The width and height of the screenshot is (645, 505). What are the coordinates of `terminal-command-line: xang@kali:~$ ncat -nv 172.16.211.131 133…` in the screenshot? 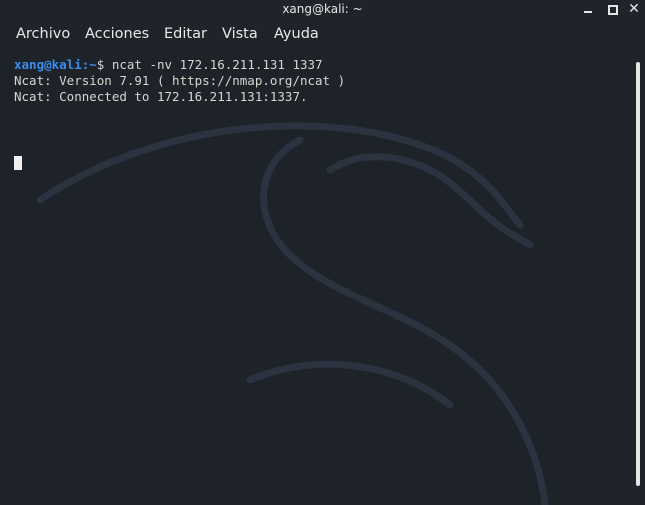 It's located at (168, 64).